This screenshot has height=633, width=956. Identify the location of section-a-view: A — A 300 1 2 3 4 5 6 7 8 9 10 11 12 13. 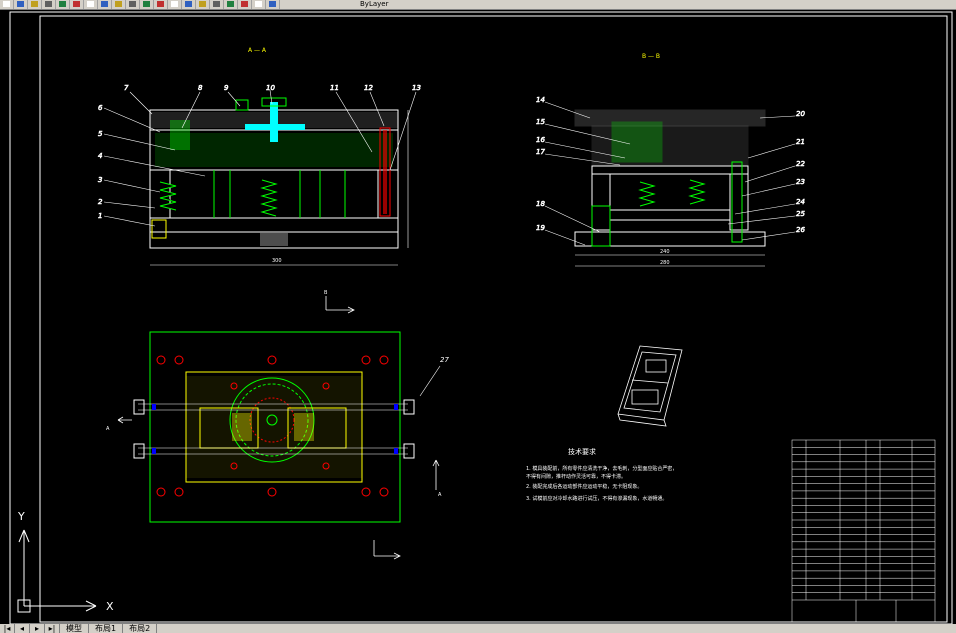
(259, 156).